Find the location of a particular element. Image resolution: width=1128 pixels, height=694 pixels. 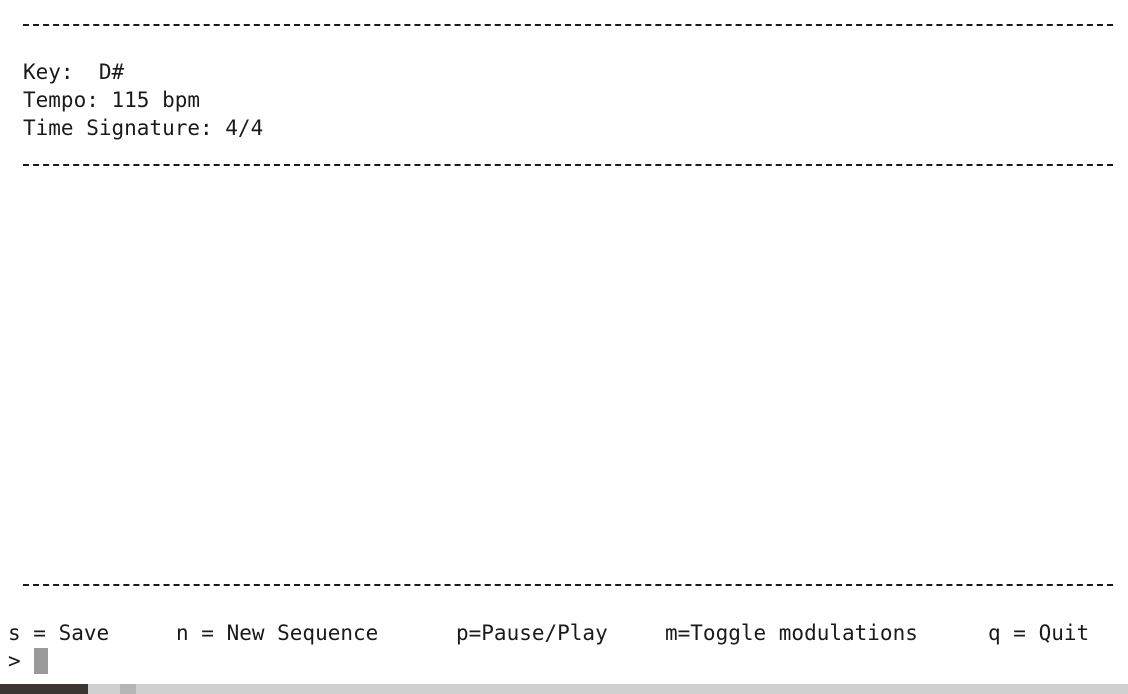

text-cursor is located at coordinates (40, 661).